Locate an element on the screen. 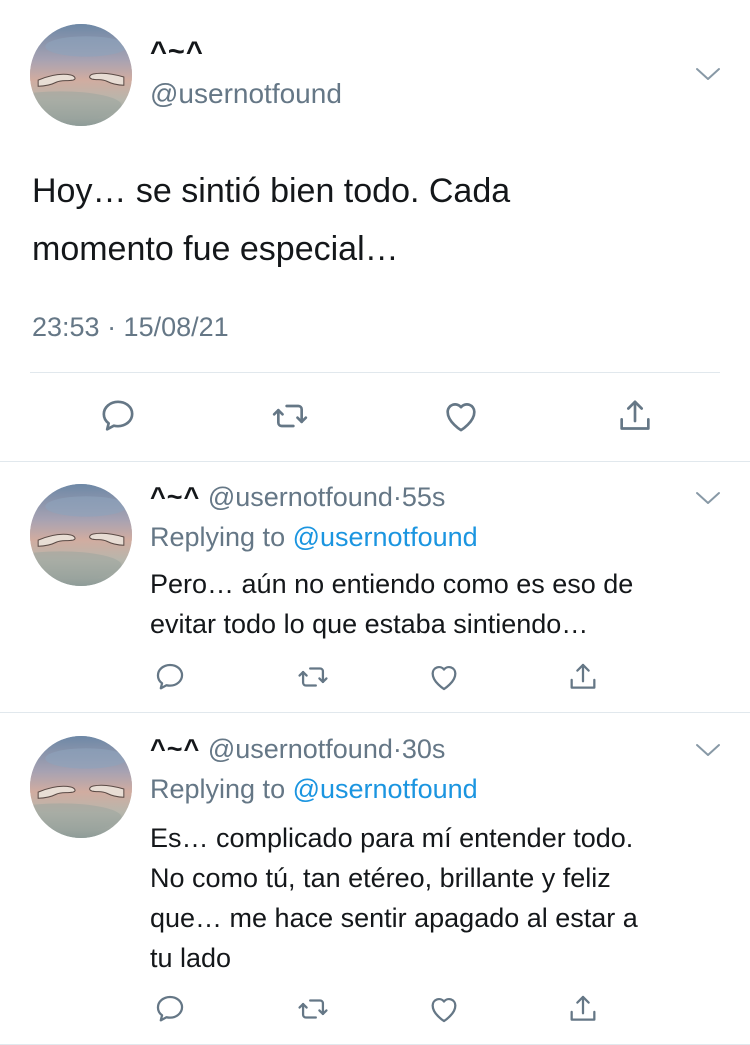 This screenshot has width=750, height=1045. tweet-text-line: Hoy… se sintió bien todo. Cada is located at coordinates (271, 191).